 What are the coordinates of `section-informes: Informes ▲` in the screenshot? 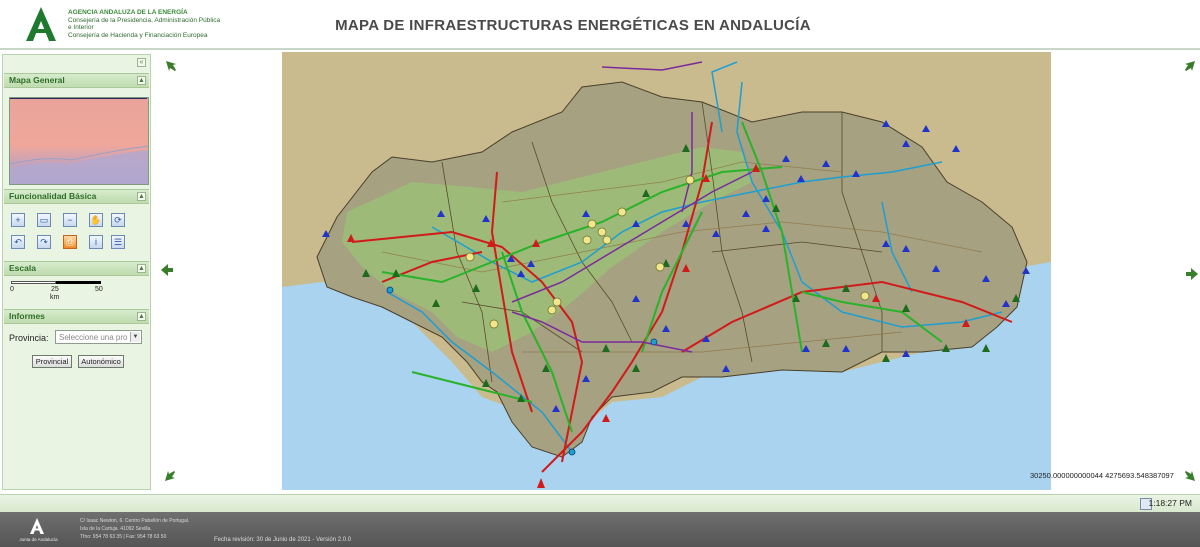 It's located at (76, 316).